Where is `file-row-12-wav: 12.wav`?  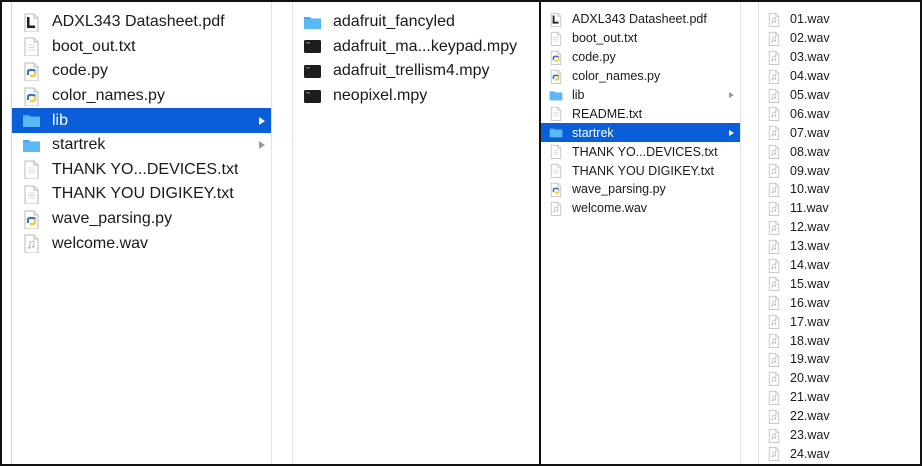 file-row-12-wav: 12.wav is located at coordinates (840, 227).